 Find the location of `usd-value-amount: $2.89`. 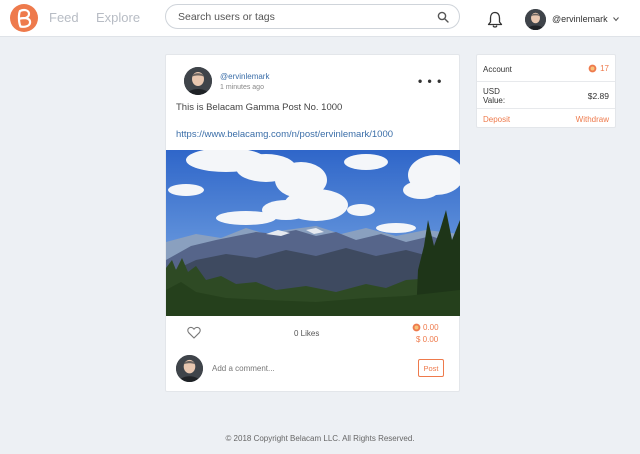

usd-value-amount: $2.89 is located at coordinates (598, 96).